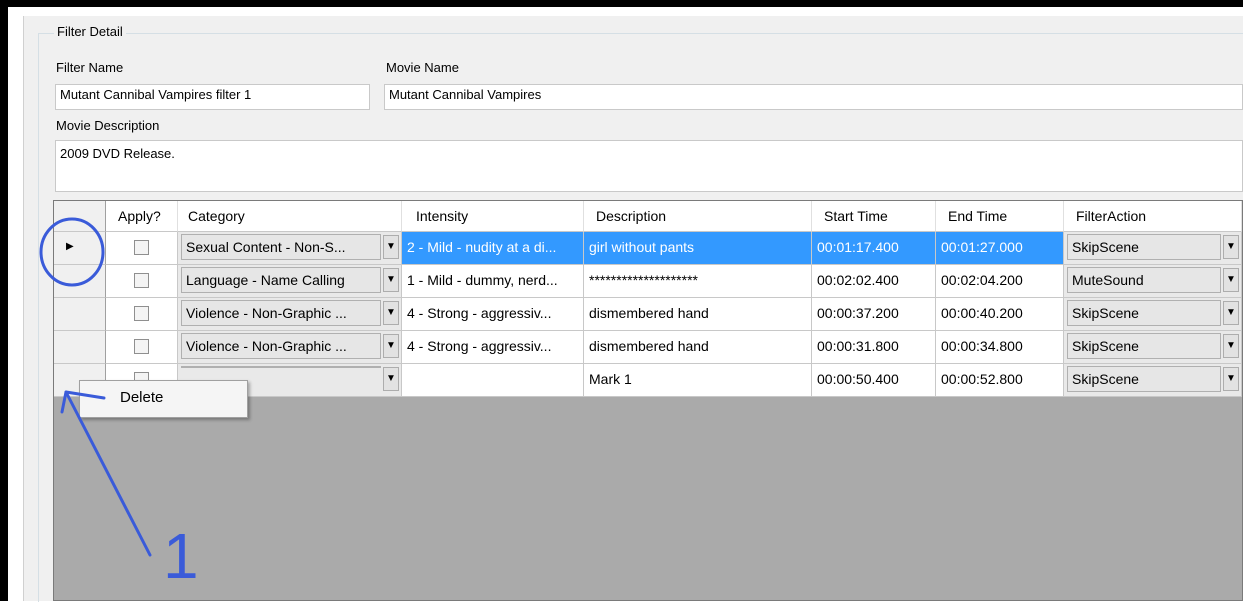  What do you see at coordinates (106, 473) in the screenshot?
I see `annotation-arrow` at bounding box center [106, 473].